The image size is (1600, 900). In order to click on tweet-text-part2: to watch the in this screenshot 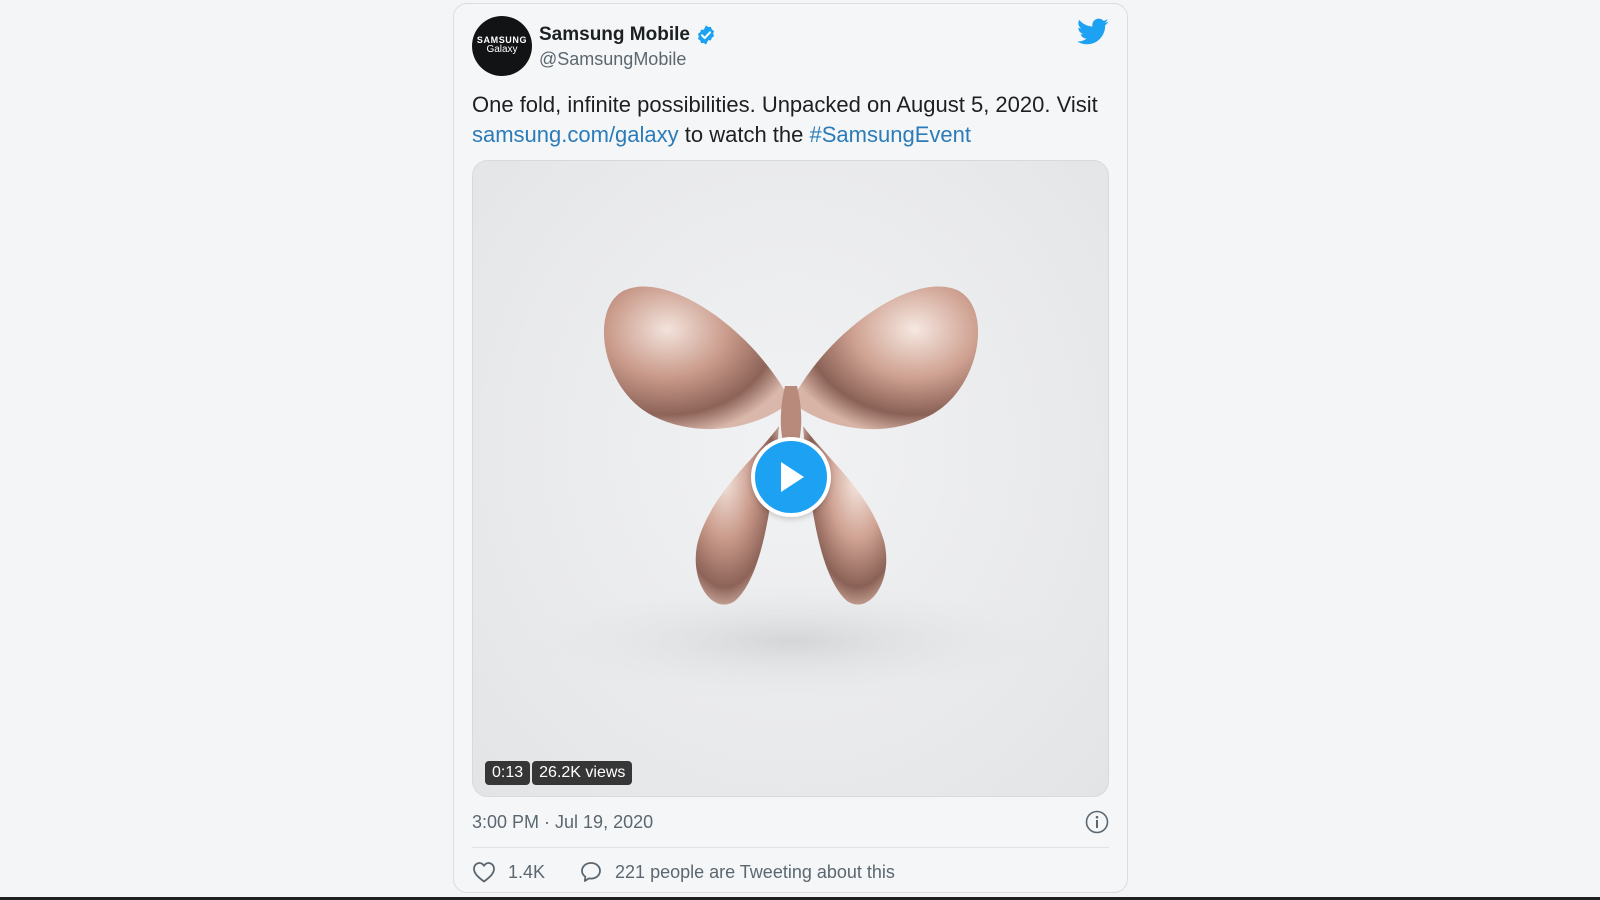, I will do `click(744, 134)`.